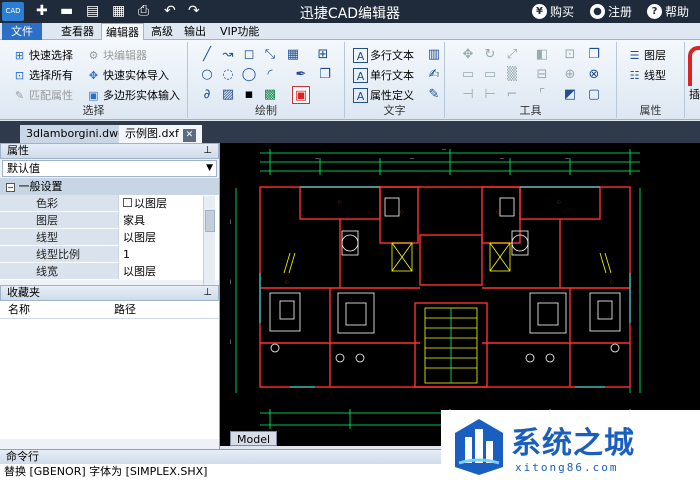 Image resolution: width=700 pixels, height=480 pixels. I want to click on tab-doc-2: 示例图.dxf ✕, so click(160, 134).